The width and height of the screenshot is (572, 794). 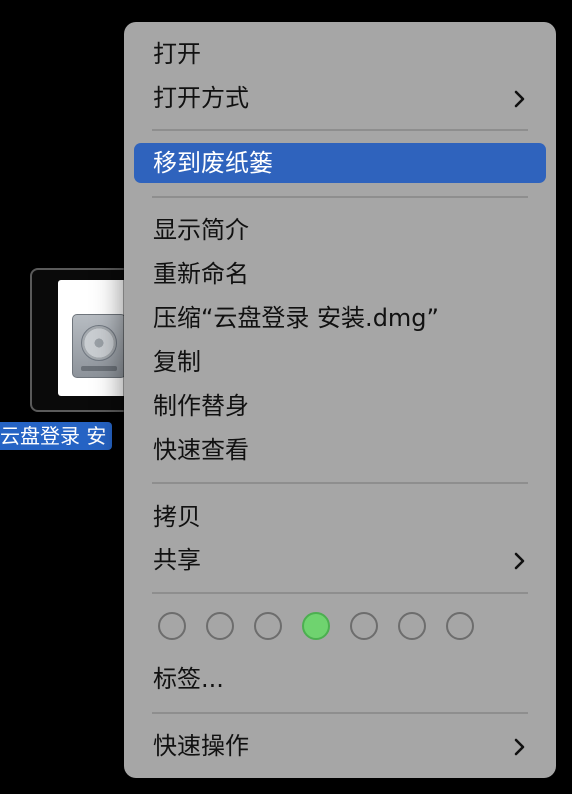 What do you see at coordinates (177, 560) in the screenshot?
I see `menu-item-label: 共享` at bounding box center [177, 560].